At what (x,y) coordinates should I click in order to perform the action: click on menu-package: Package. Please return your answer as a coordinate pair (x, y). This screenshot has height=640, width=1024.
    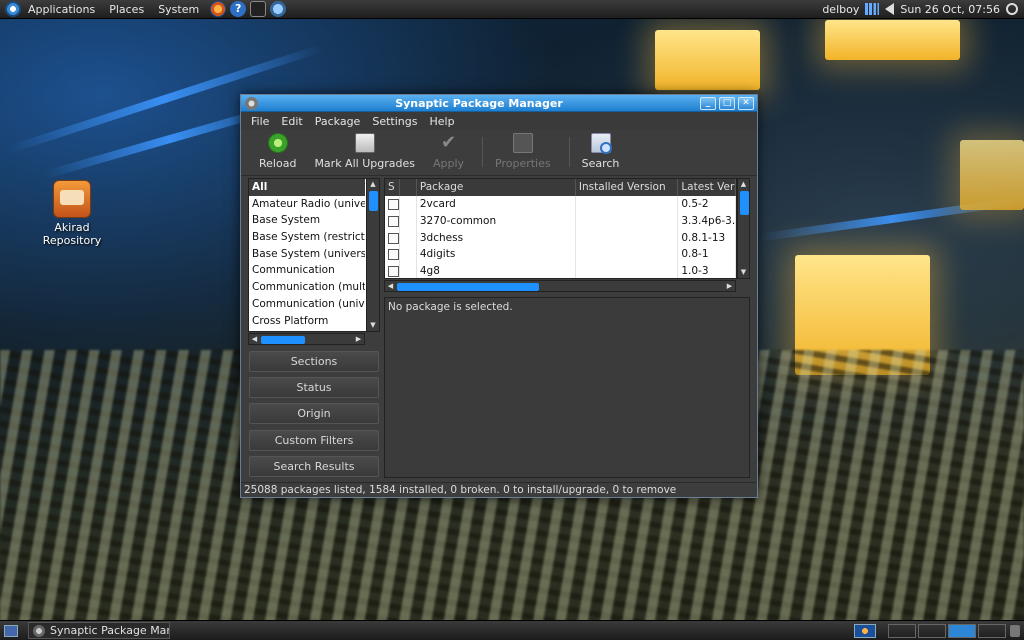
    Looking at the image, I should click on (338, 121).